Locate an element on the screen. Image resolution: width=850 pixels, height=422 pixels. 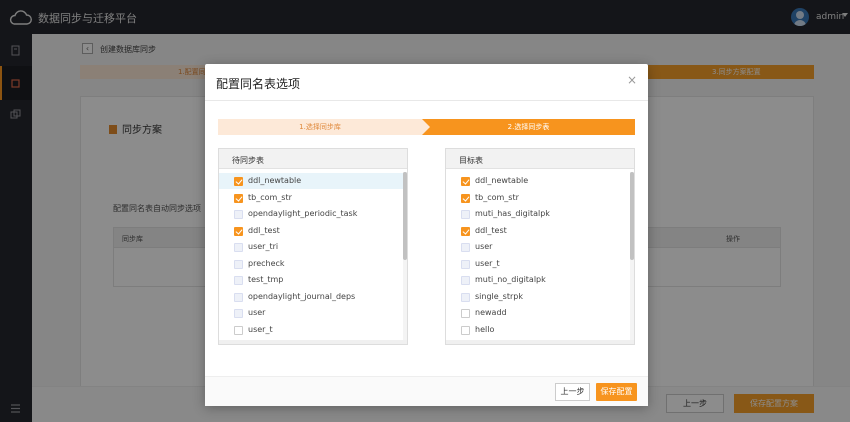
panel-header: 目标表 is located at coordinates (540, 159).